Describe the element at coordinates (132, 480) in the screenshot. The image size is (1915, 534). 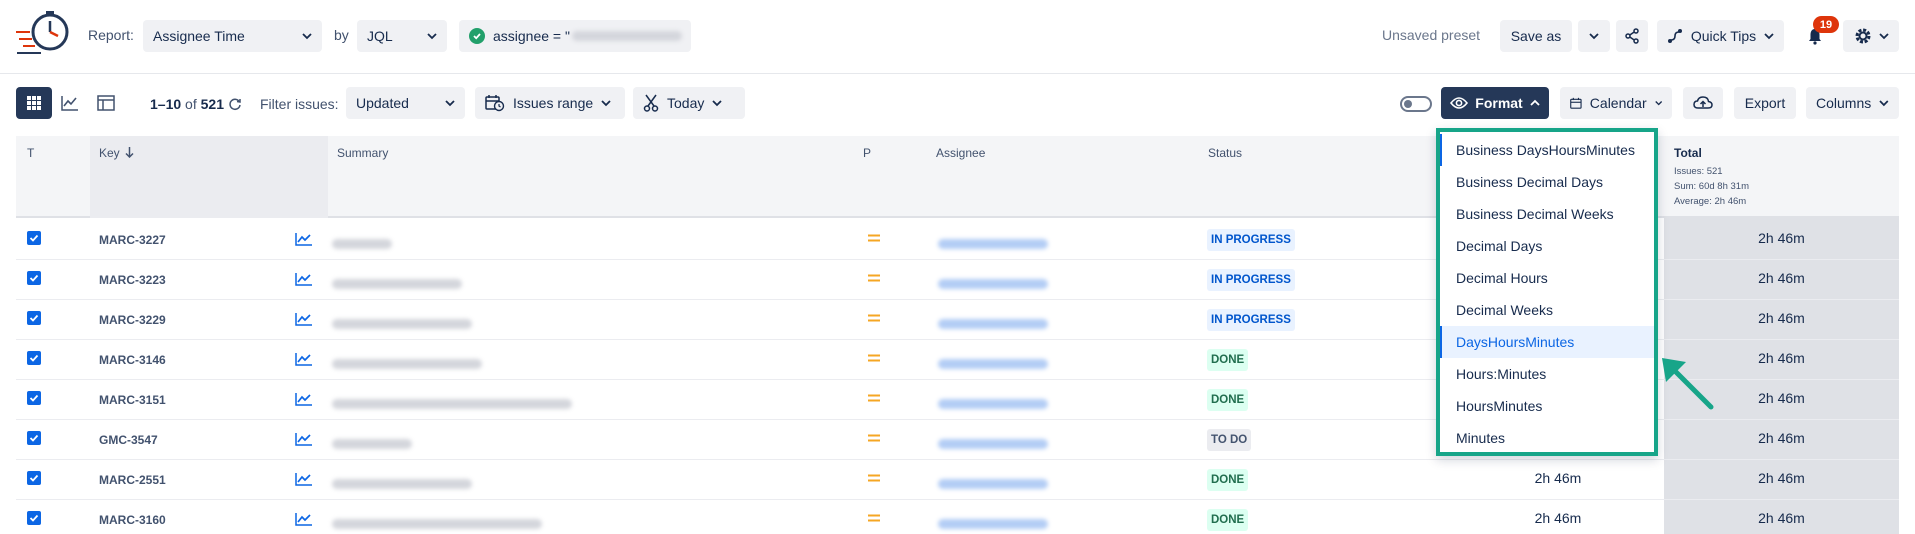
I see `issue-key-link: MARC-2551` at that location.